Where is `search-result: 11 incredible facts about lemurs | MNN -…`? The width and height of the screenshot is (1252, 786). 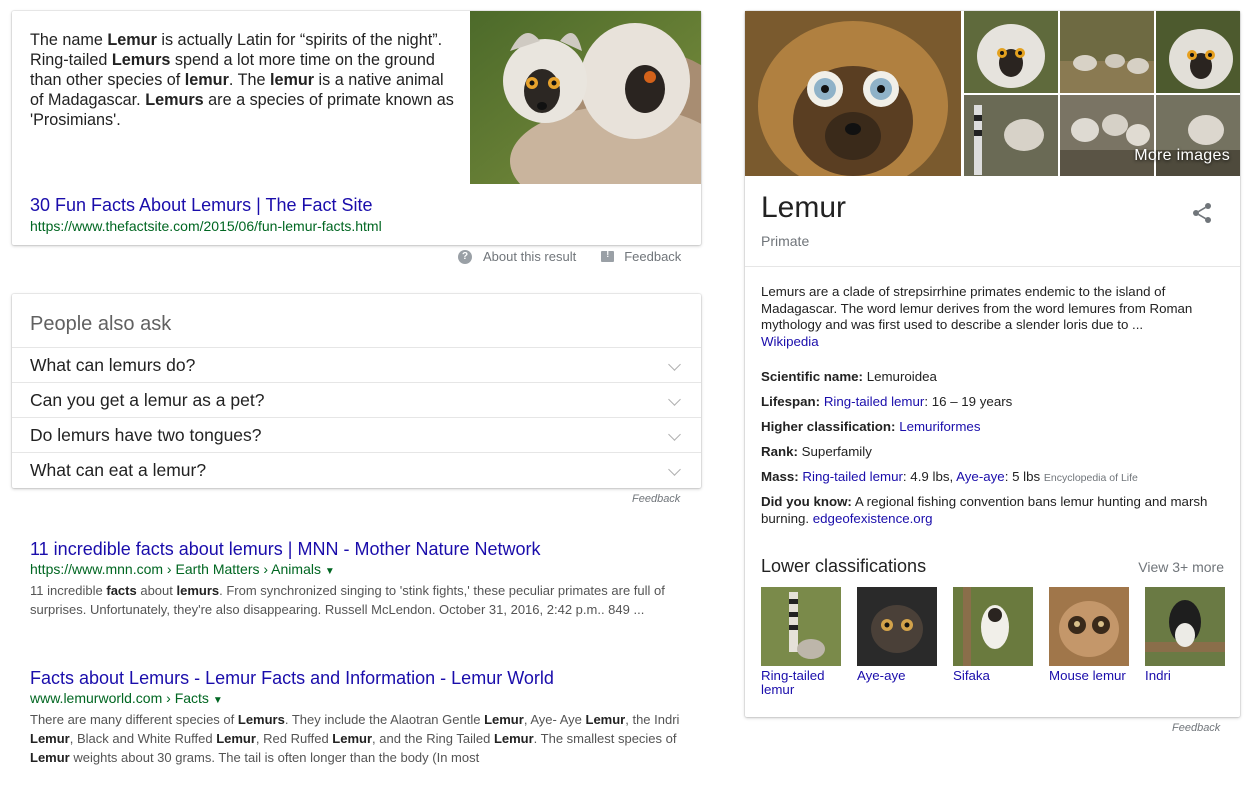 search-result: 11 incredible facts about lemurs | MNN -… is located at coordinates (360, 578).